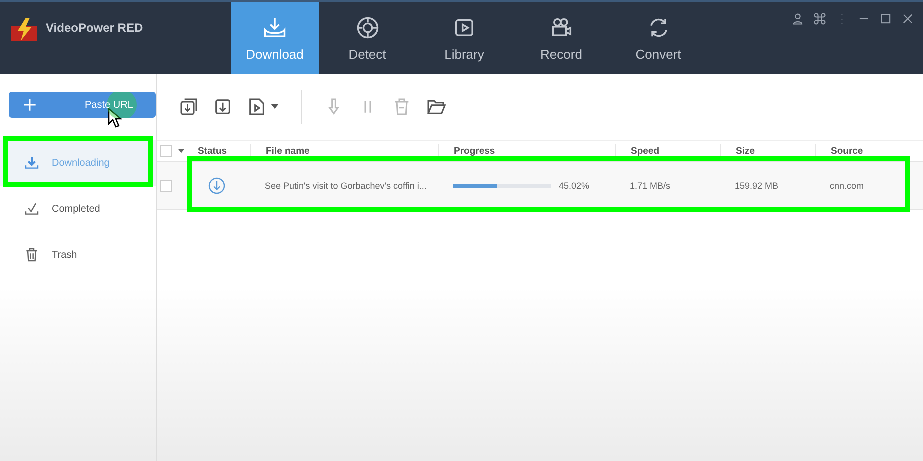  What do you see at coordinates (767, 151) in the screenshot?
I see `column-header: Size` at bounding box center [767, 151].